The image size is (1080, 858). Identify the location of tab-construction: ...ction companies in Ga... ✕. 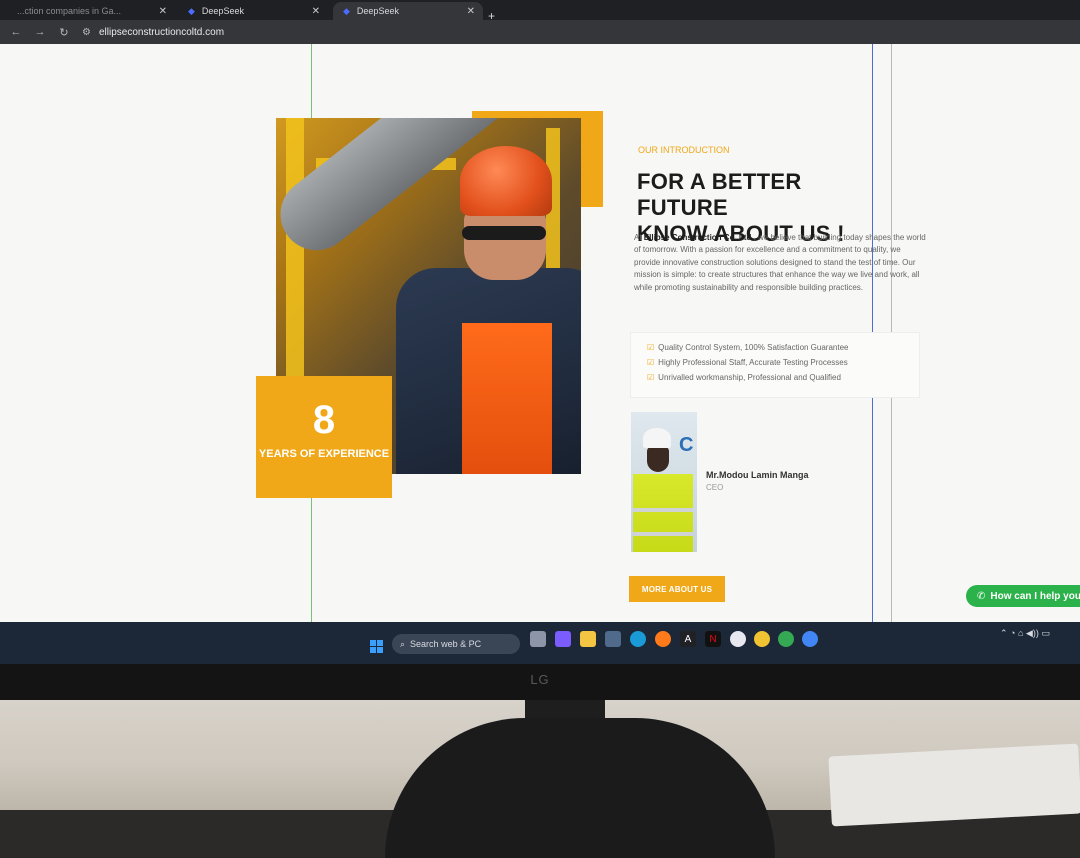
(87, 11).